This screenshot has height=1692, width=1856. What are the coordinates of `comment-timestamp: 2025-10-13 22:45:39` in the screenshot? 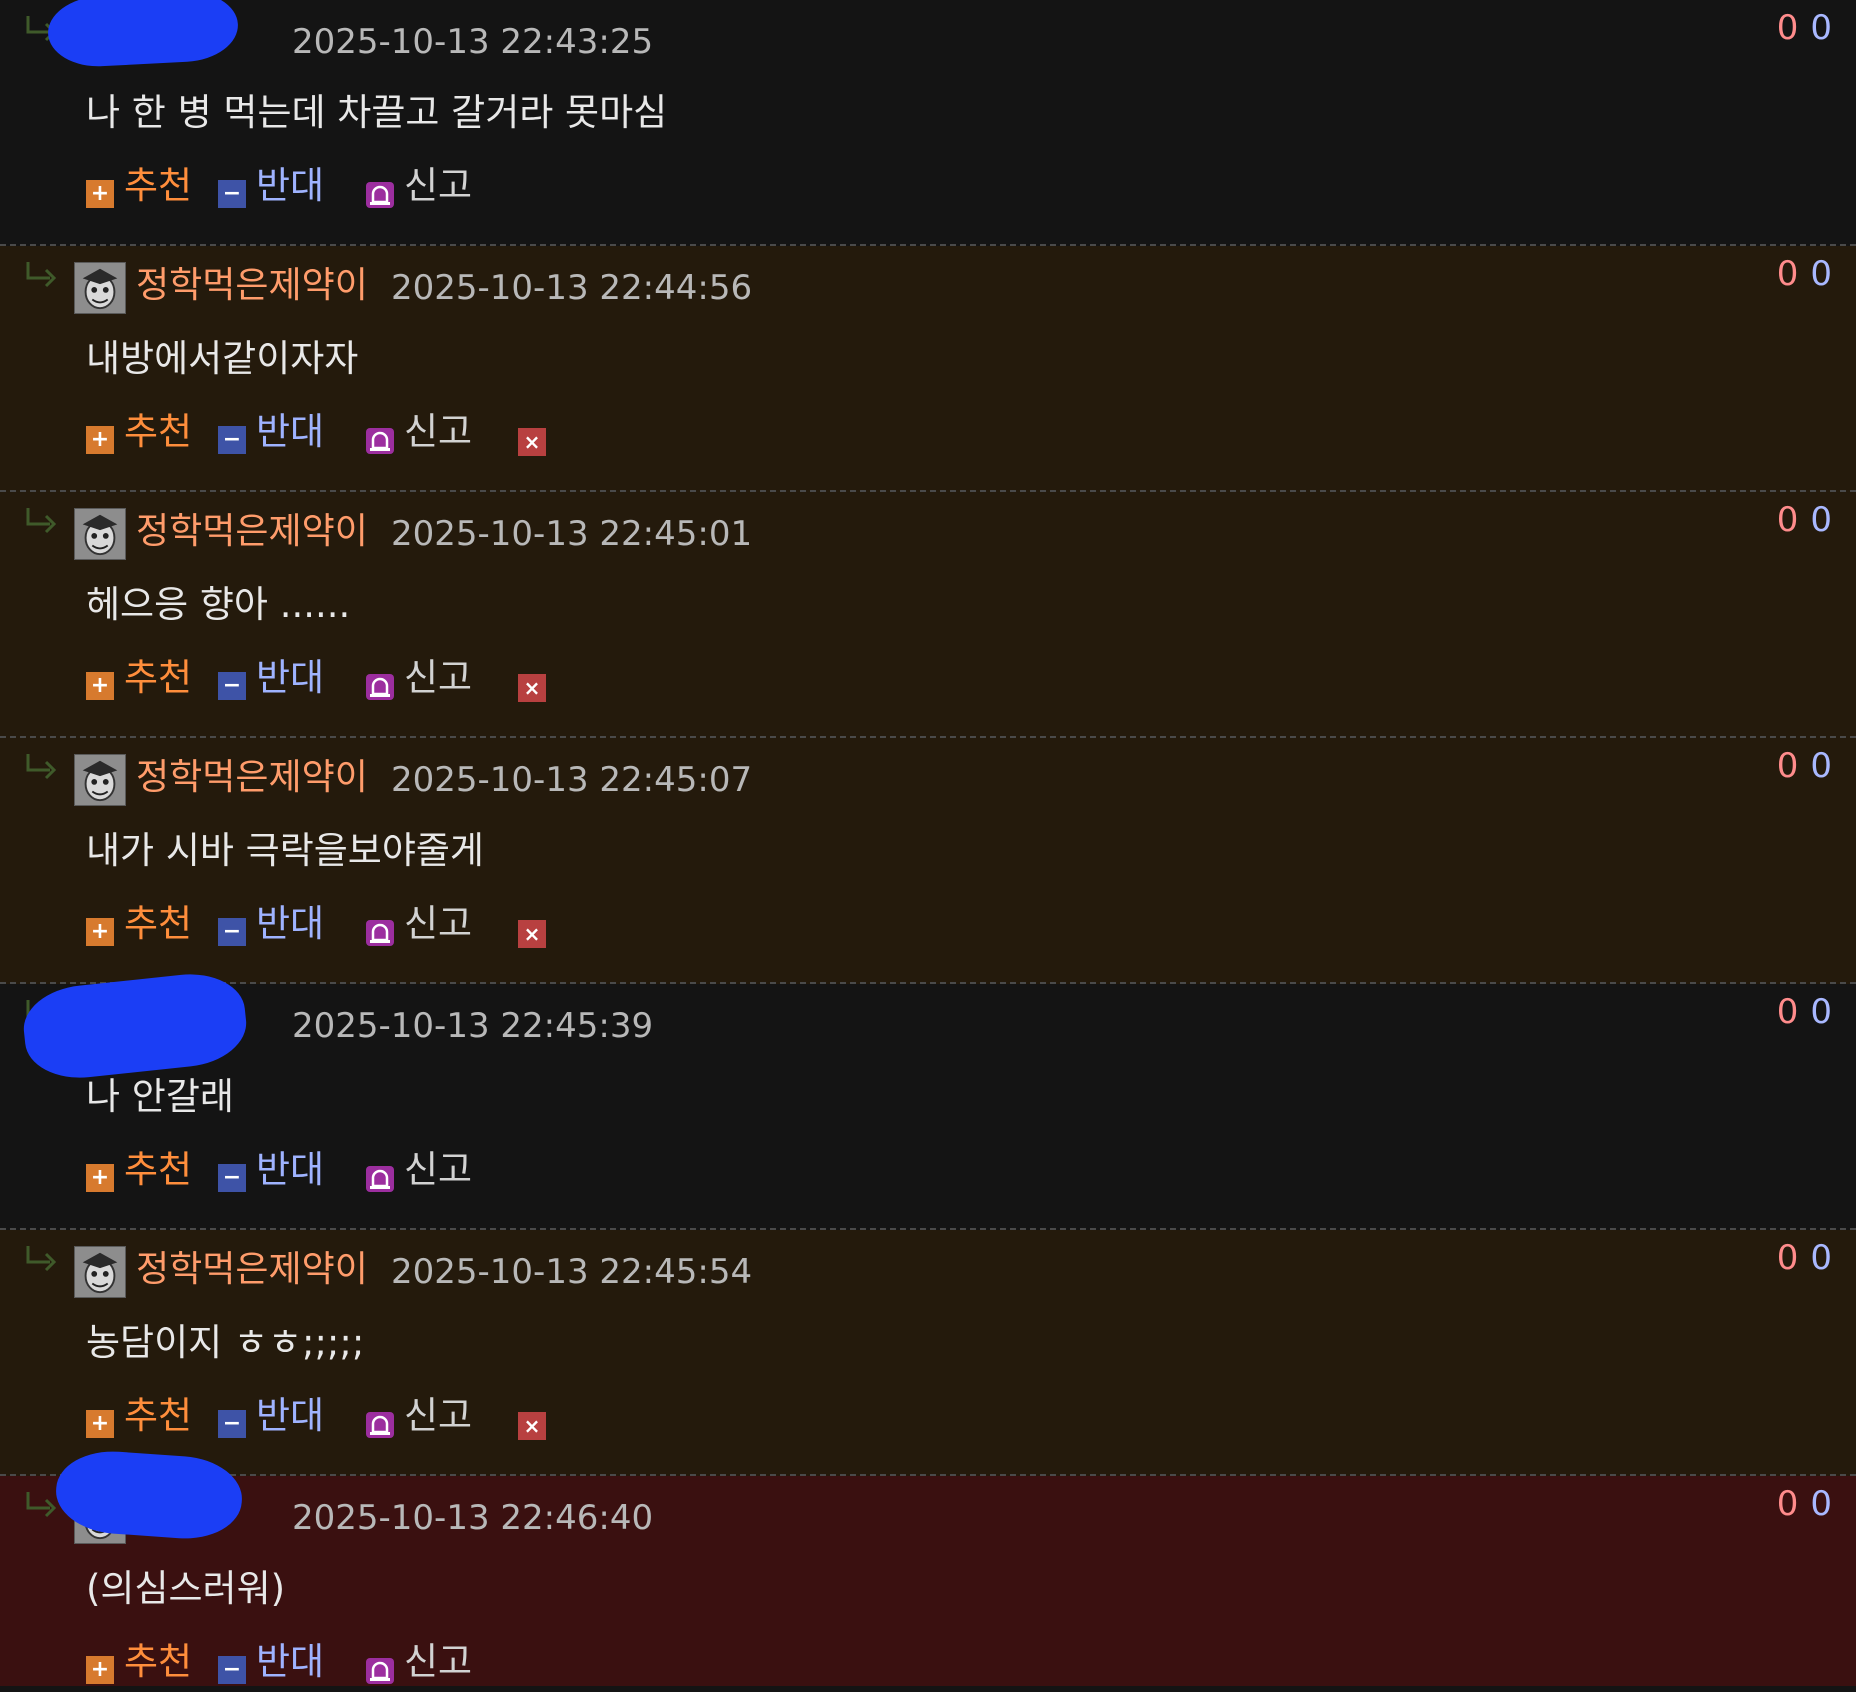 It's located at (473, 1026).